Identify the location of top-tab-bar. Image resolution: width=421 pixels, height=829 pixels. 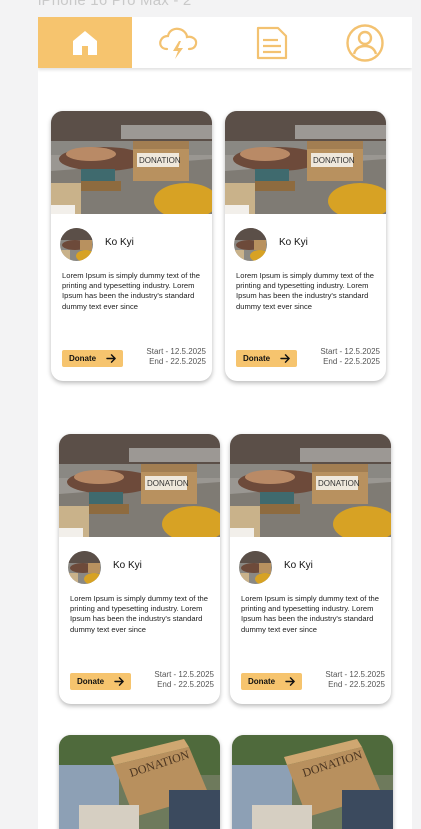
(225, 42).